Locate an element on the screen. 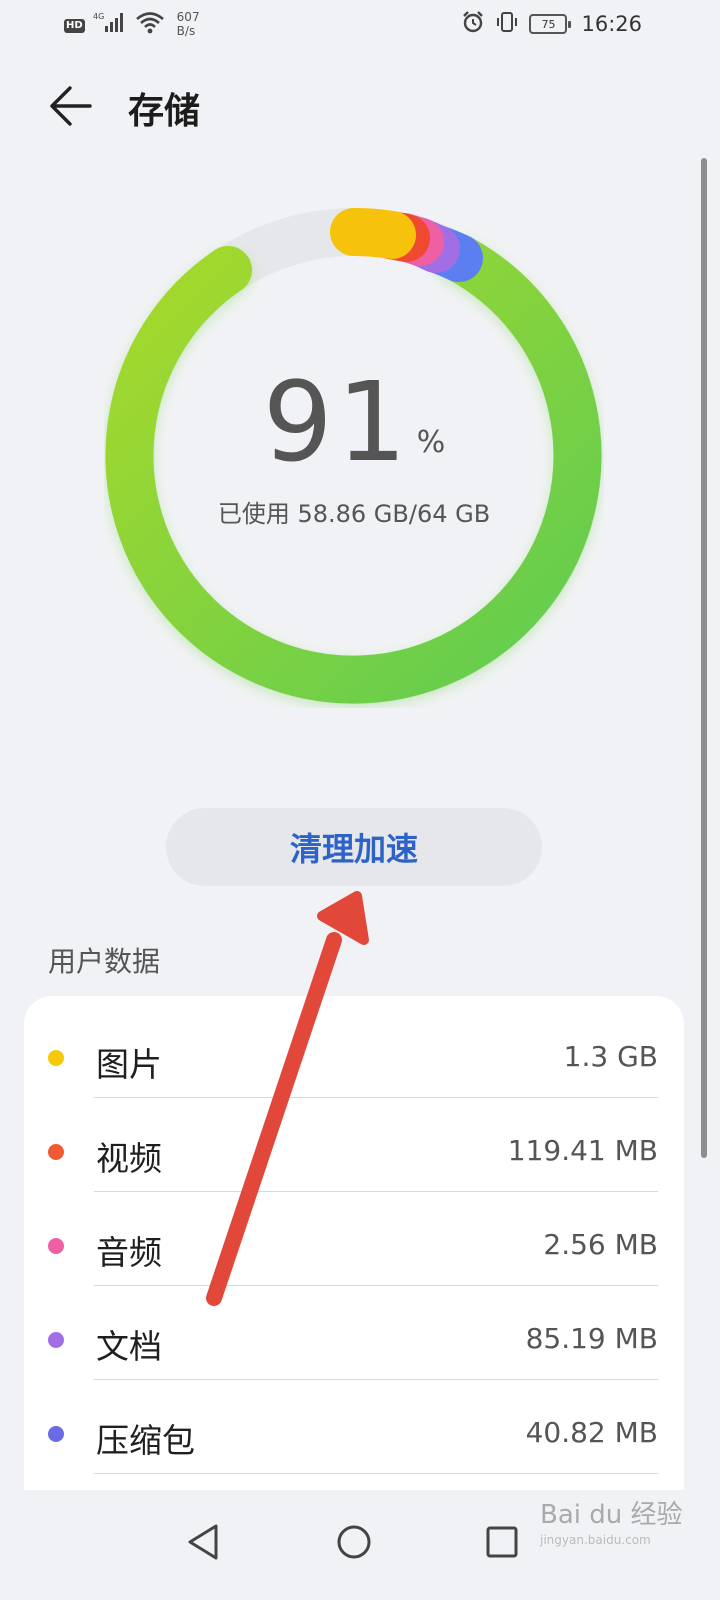 This screenshot has height=1600, width=720. app-bar: 存储 is located at coordinates (360, 105).